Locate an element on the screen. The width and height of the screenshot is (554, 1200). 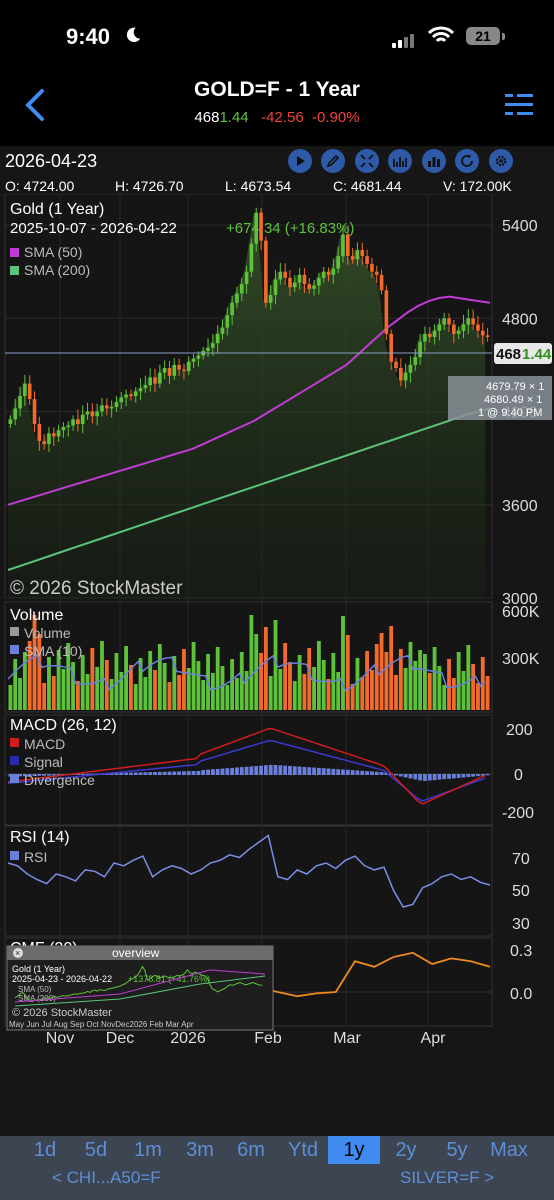
volume-tick-600k: 600K is located at coordinates (521, 612).